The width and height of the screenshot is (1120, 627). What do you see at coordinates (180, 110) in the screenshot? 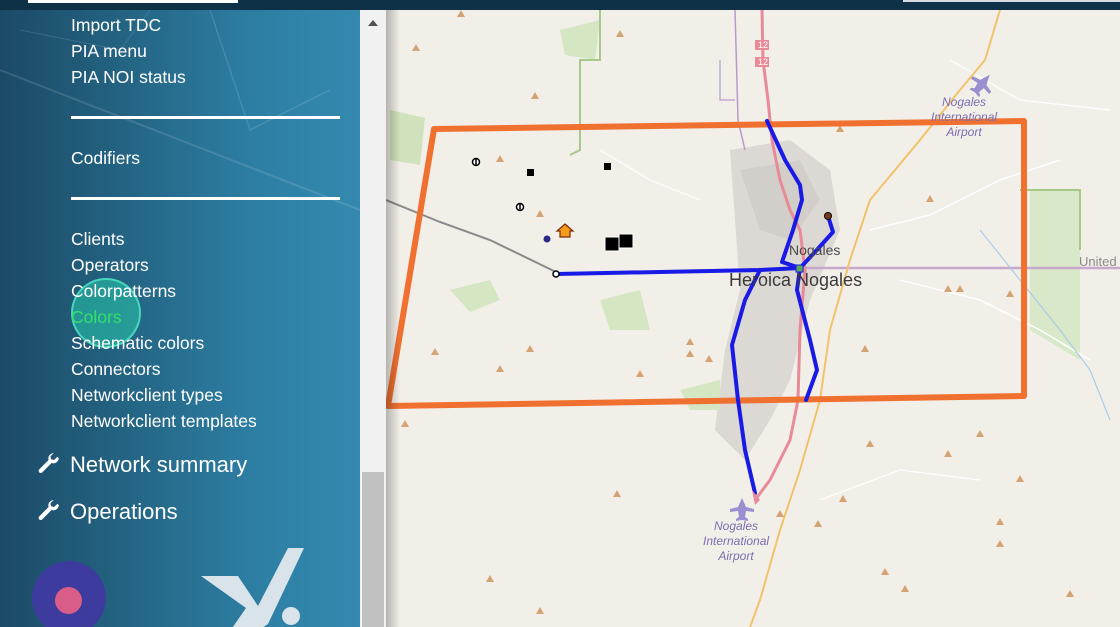
I see `sidebar-ghost-map` at bounding box center [180, 110].